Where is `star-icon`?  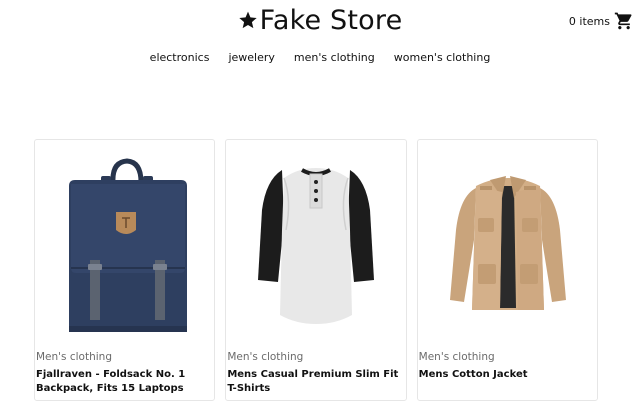
star-icon is located at coordinates (247, 20).